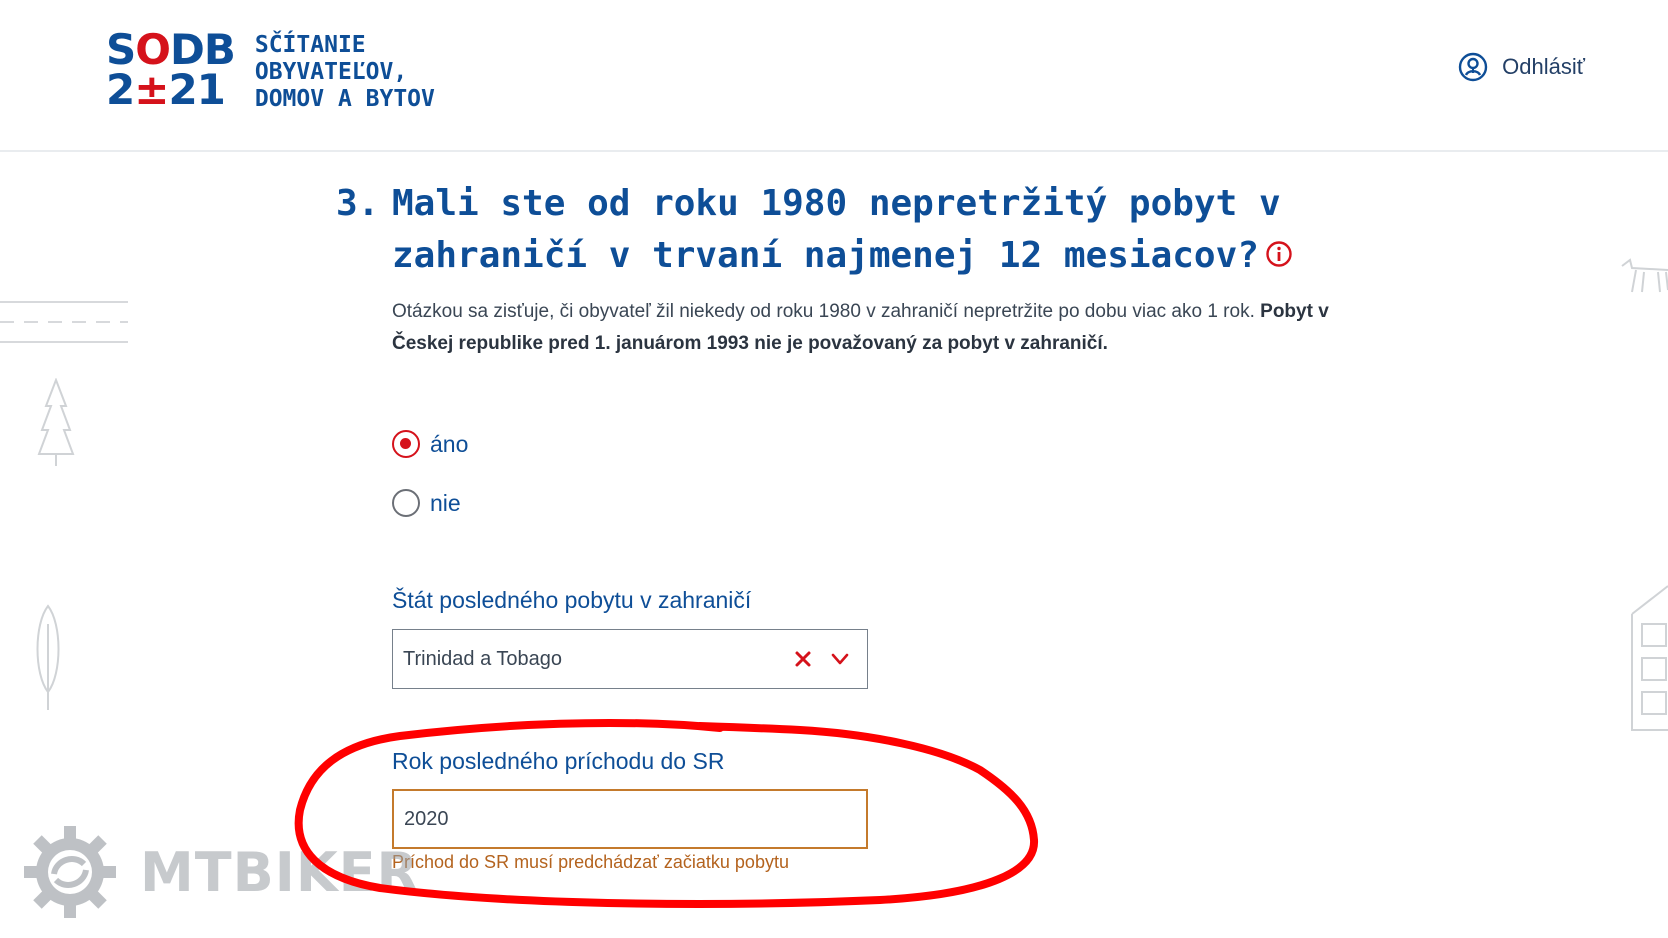  What do you see at coordinates (64, 322) in the screenshot?
I see `road-illustration` at bounding box center [64, 322].